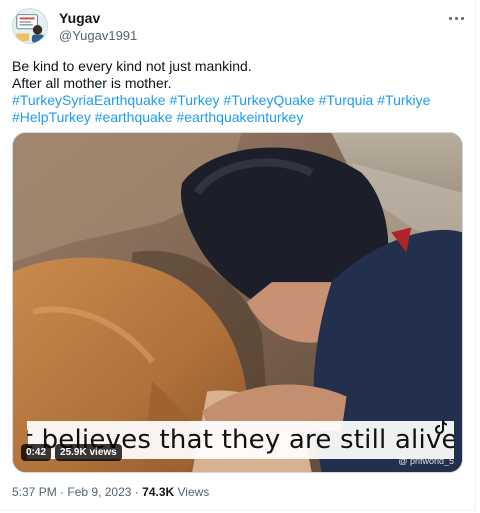  What do you see at coordinates (89, 100) in the screenshot?
I see `hashtag-link: #TurkeySyriaEarthquake` at bounding box center [89, 100].